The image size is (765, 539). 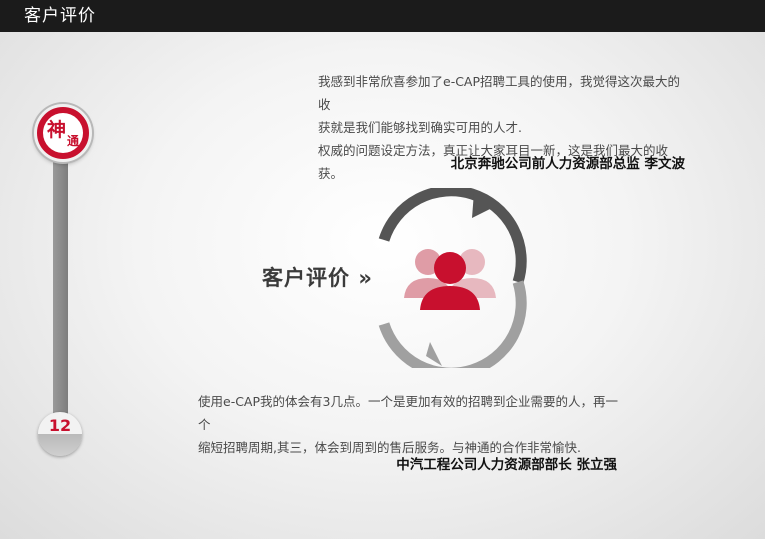 What do you see at coordinates (506, 465) in the screenshot?
I see `testimonial-2-author: 中汽工程公司人力资源部部长 张立强` at bounding box center [506, 465].